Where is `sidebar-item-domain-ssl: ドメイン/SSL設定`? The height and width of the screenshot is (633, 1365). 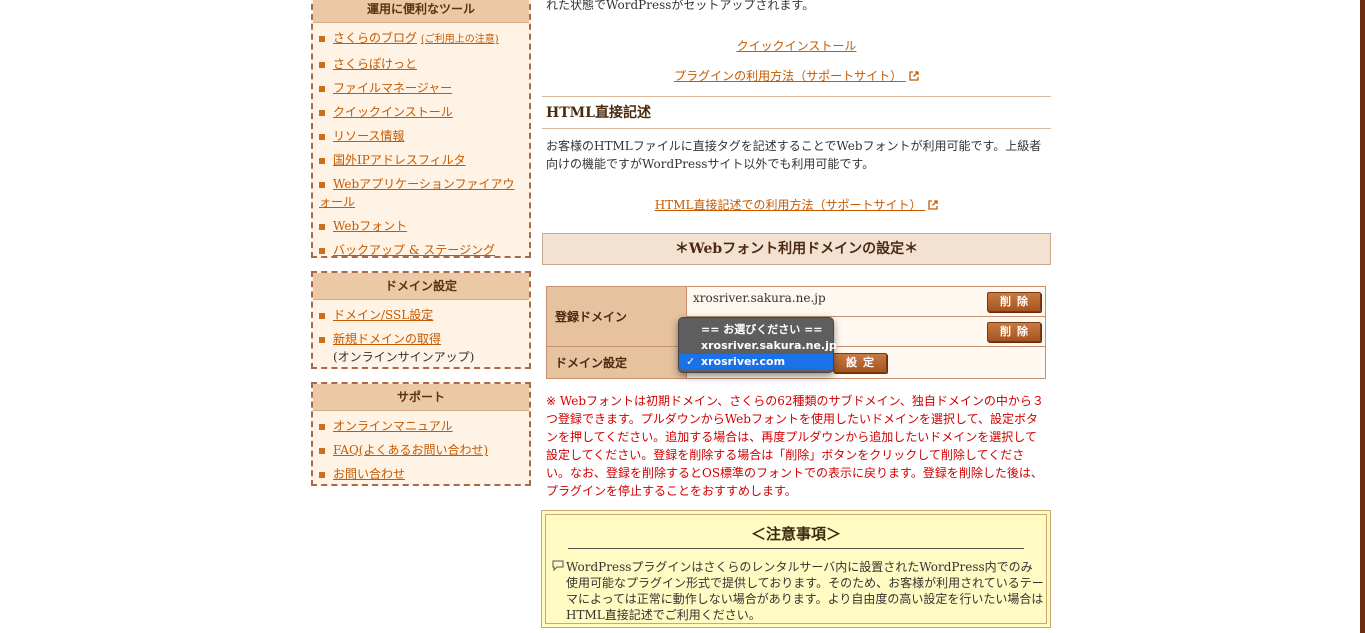 sidebar-item-domain-ssl: ドメイン/SSL設定 is located at coordinates (421, 318).